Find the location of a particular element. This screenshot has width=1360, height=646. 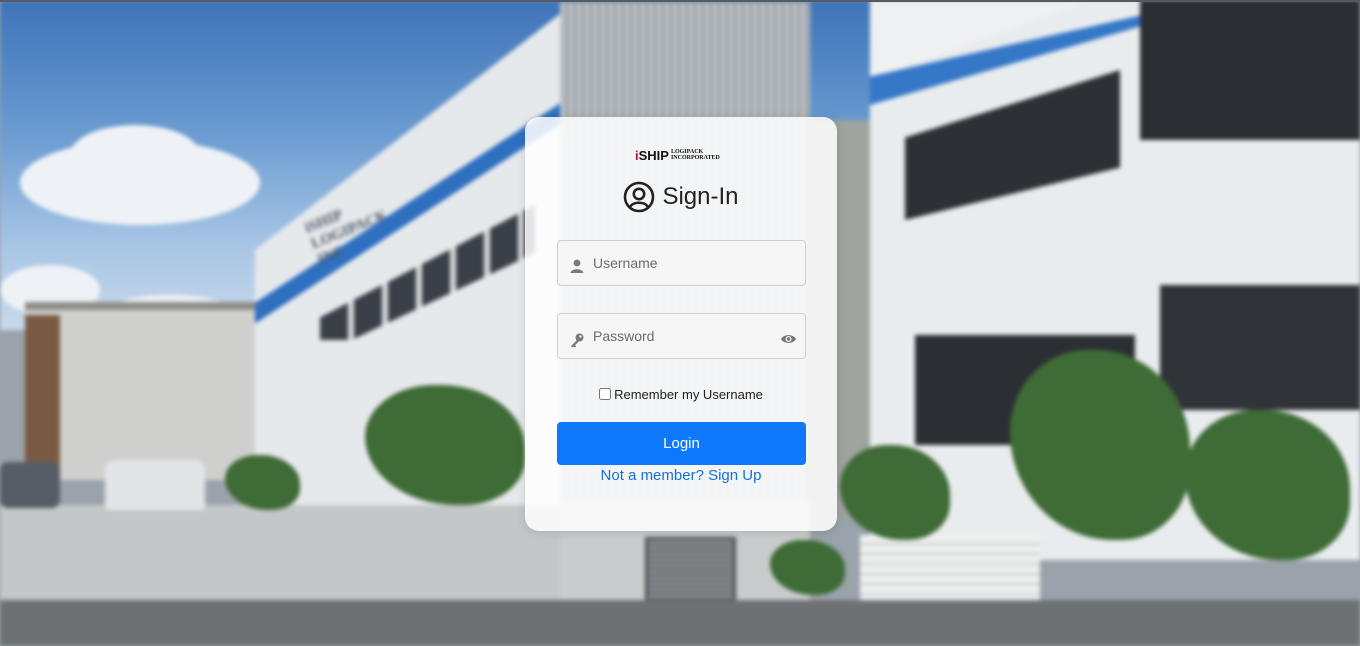

password-input is located at coordinates (683, 336).